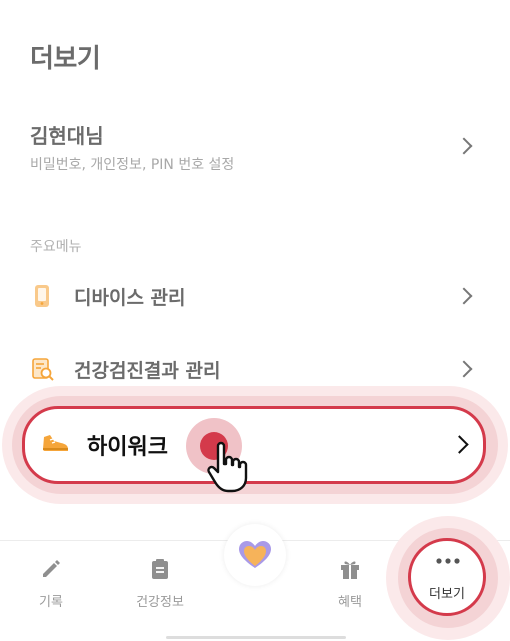  Describe the element at coordinates (130, 298) in the screenshot. I see `menu-item-label: 디바이스 관리` at that location.